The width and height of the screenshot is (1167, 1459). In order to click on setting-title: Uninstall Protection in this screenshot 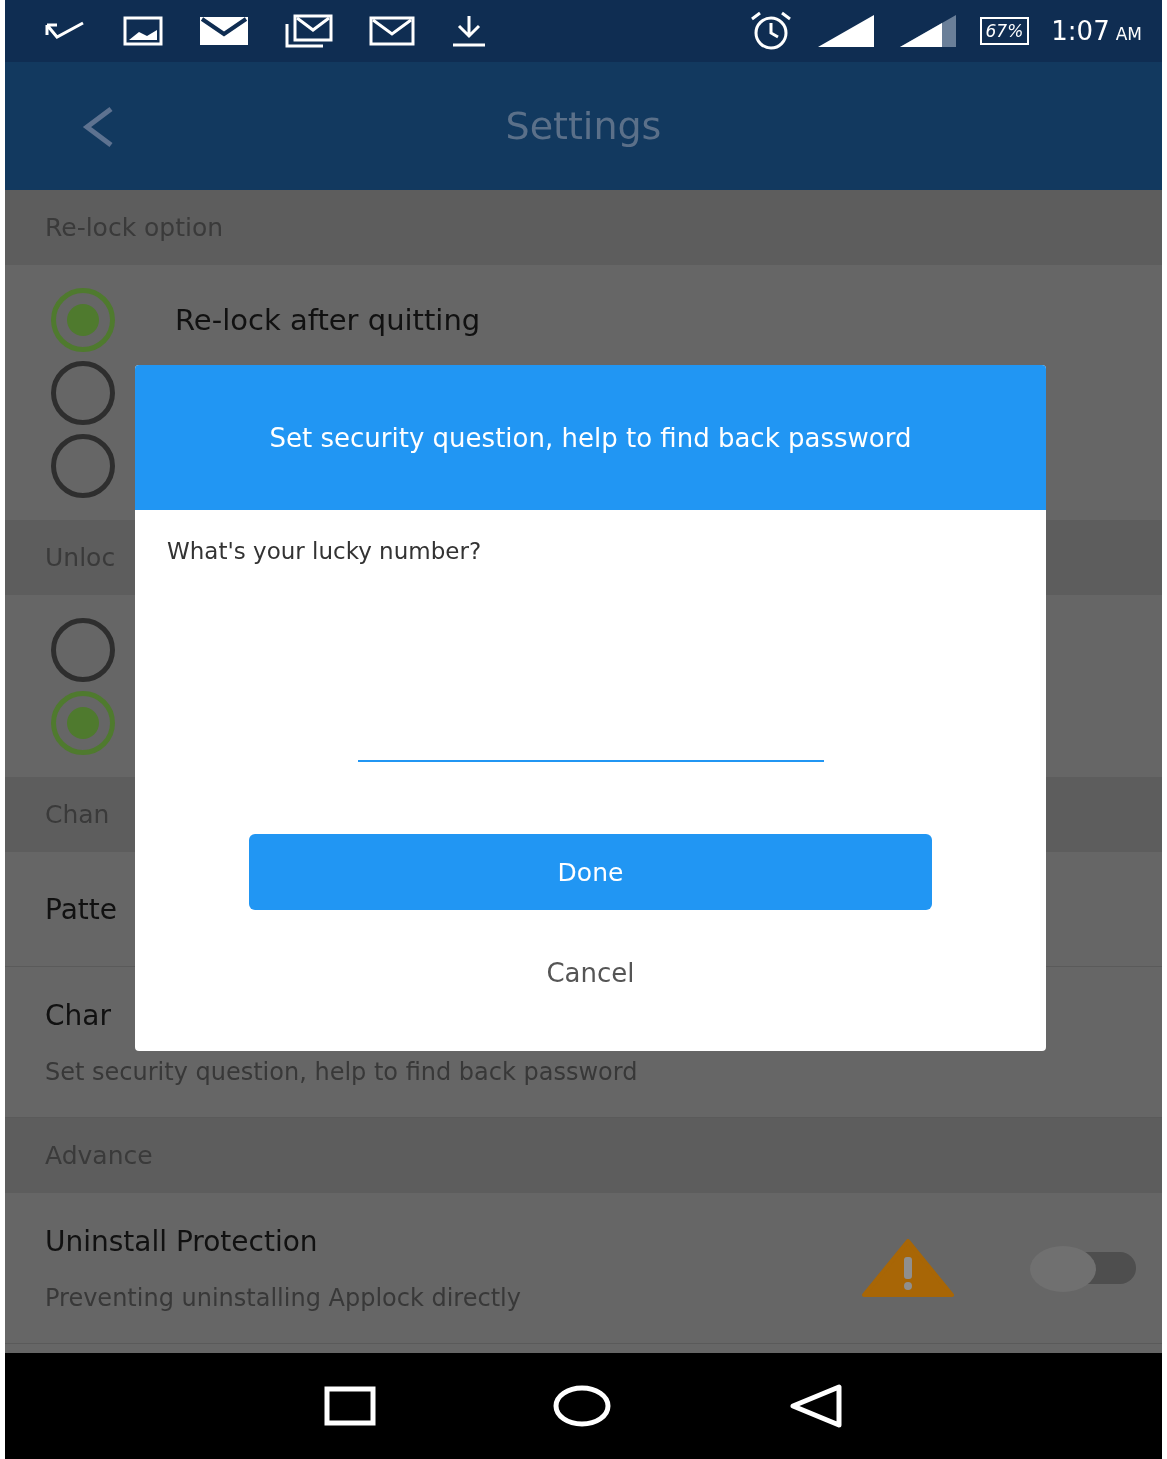, I will do `click(182, 1241)`.